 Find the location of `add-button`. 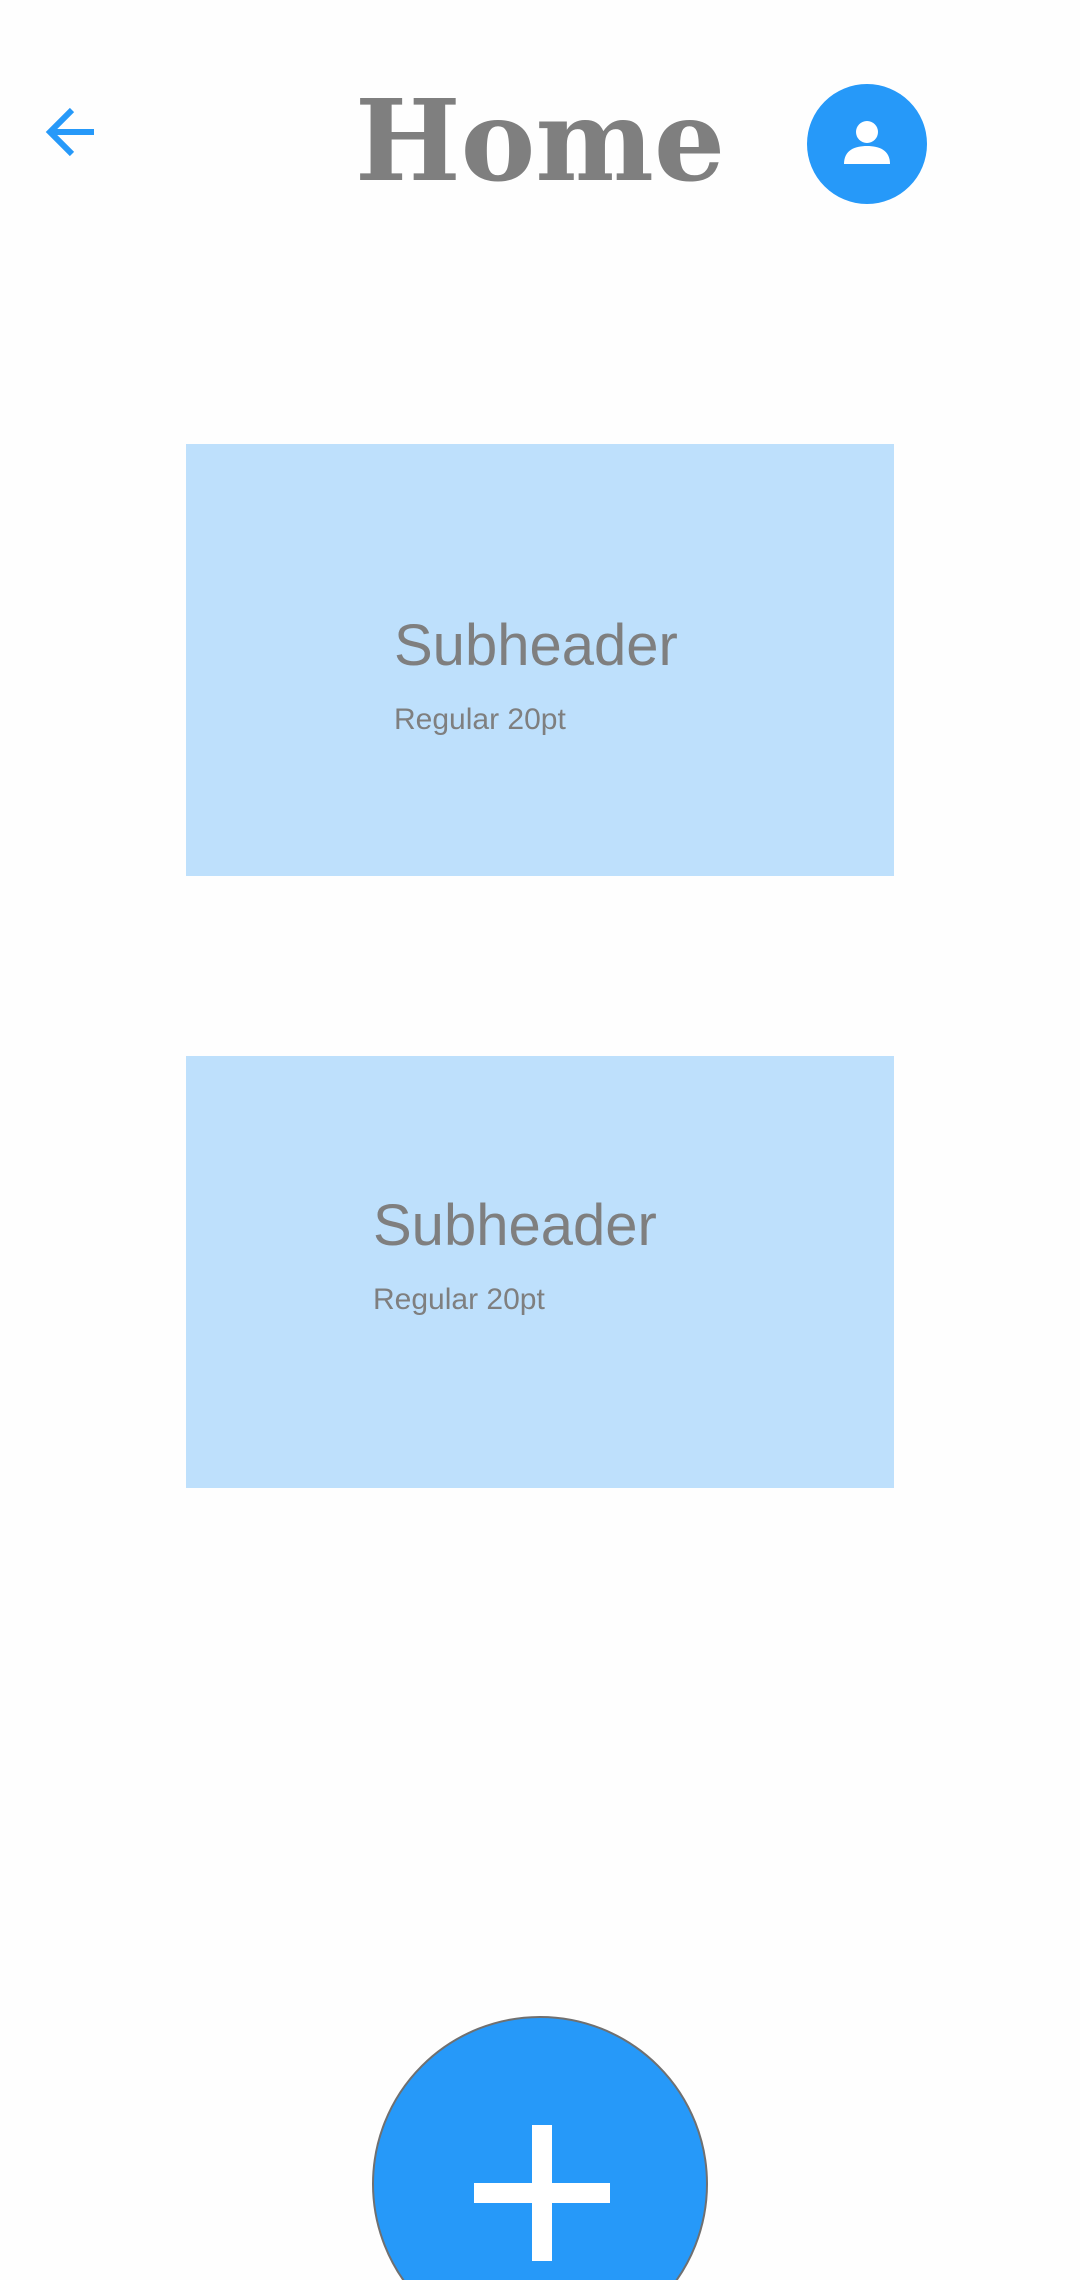

add-button is located at coordinates (540, 2148).